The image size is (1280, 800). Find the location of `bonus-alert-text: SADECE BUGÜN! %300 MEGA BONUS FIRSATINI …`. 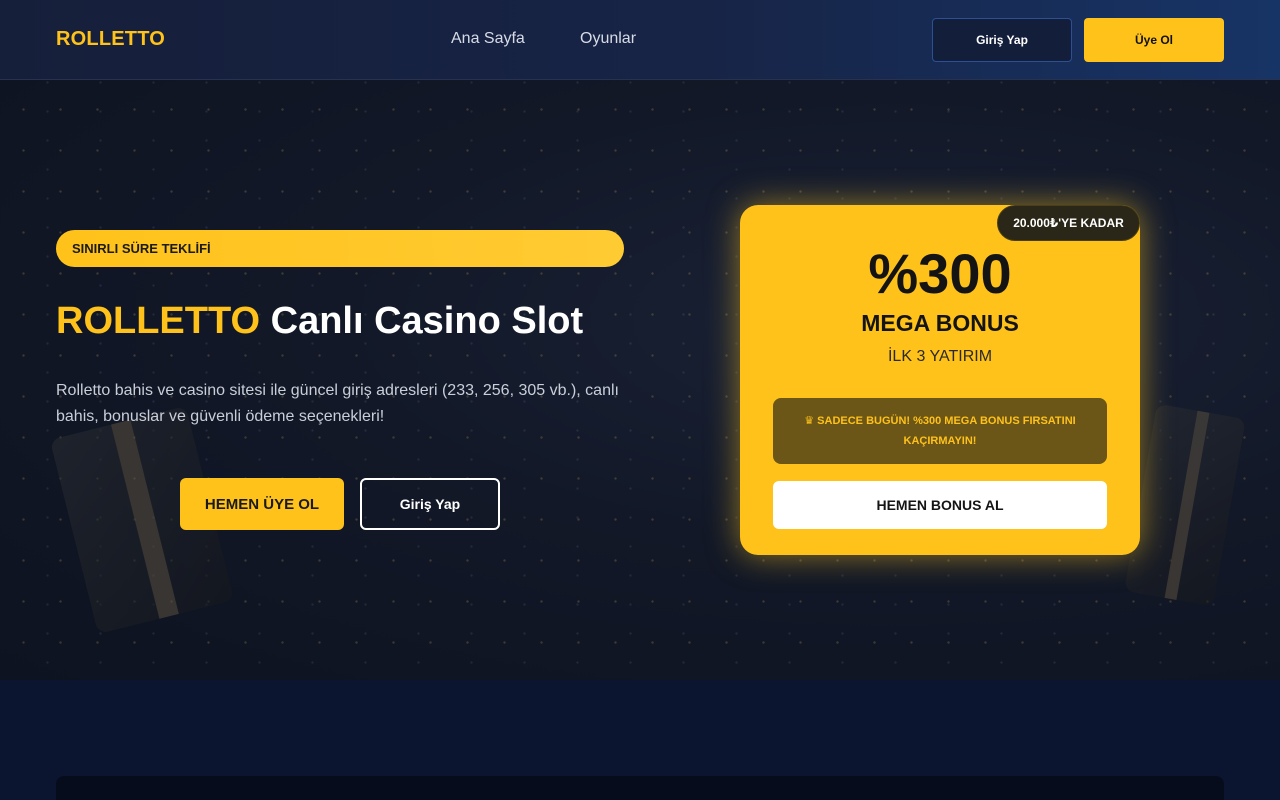

bonus-alert-text: SADECE BUGÜN! %300 MEGA BONUS FIRSATINI … is located at coordinates (946, 431).